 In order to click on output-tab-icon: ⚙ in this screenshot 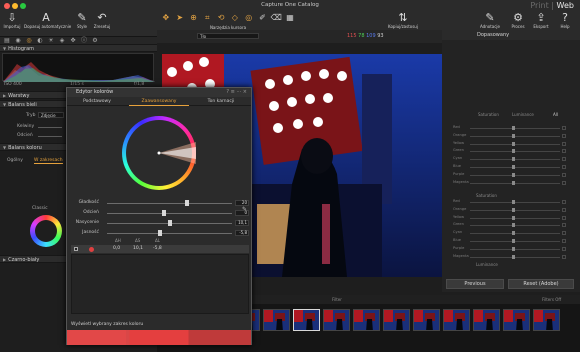, I will do `click(95, 40)`.